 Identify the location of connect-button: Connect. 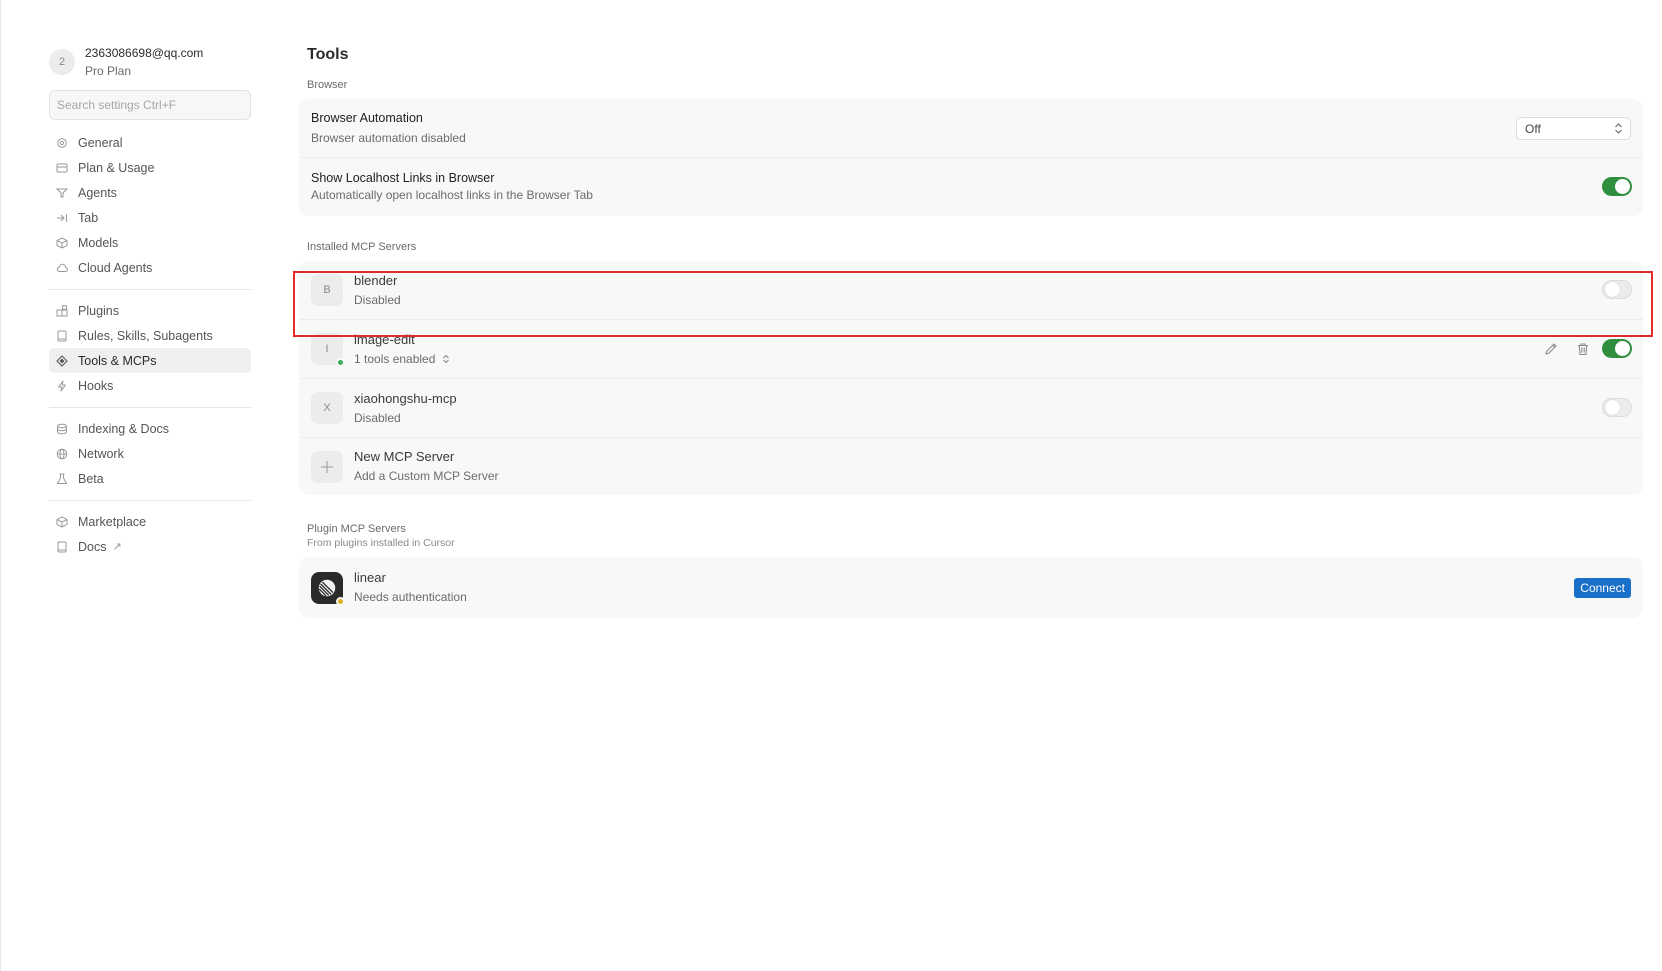
(1602, 587).